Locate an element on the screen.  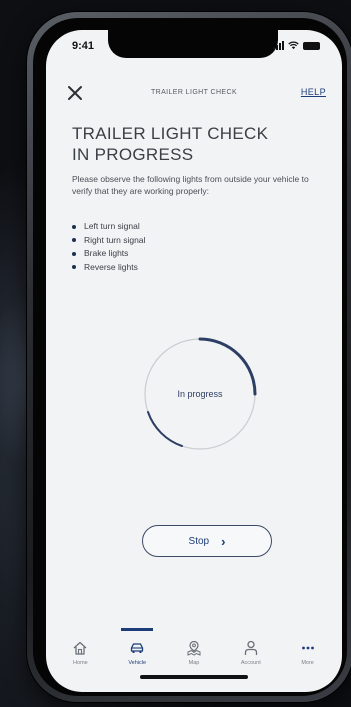
tab-home: Home is located at coordinates (80, 651).